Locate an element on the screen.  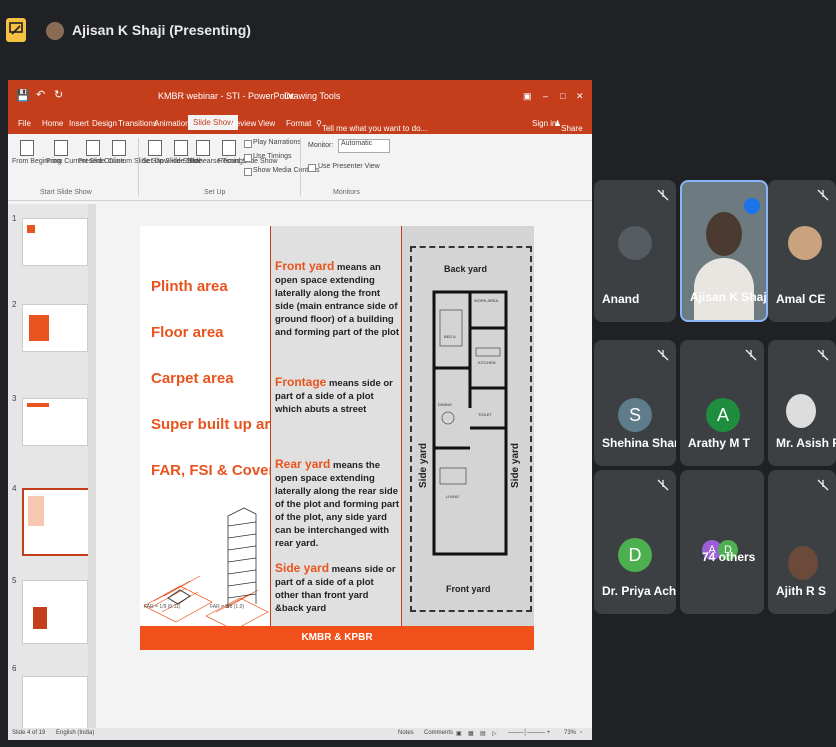
tab-file: File is located at coordinates (24, 123).